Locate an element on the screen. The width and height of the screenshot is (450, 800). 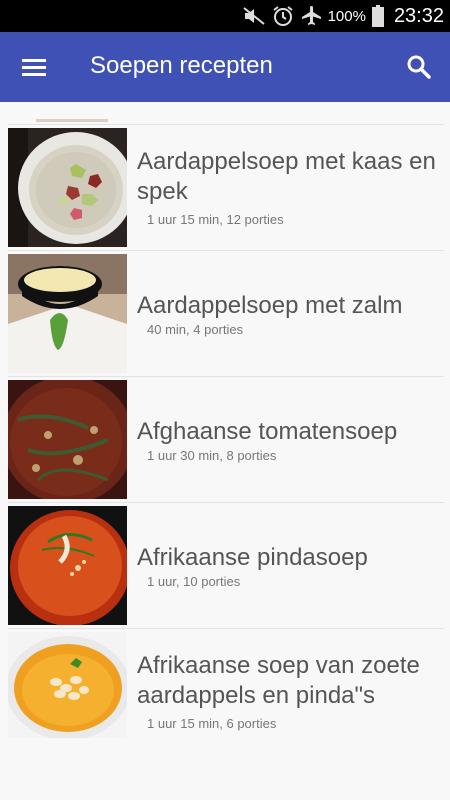
recipe-thumbnail-partial is located at coordinates (72, 120).